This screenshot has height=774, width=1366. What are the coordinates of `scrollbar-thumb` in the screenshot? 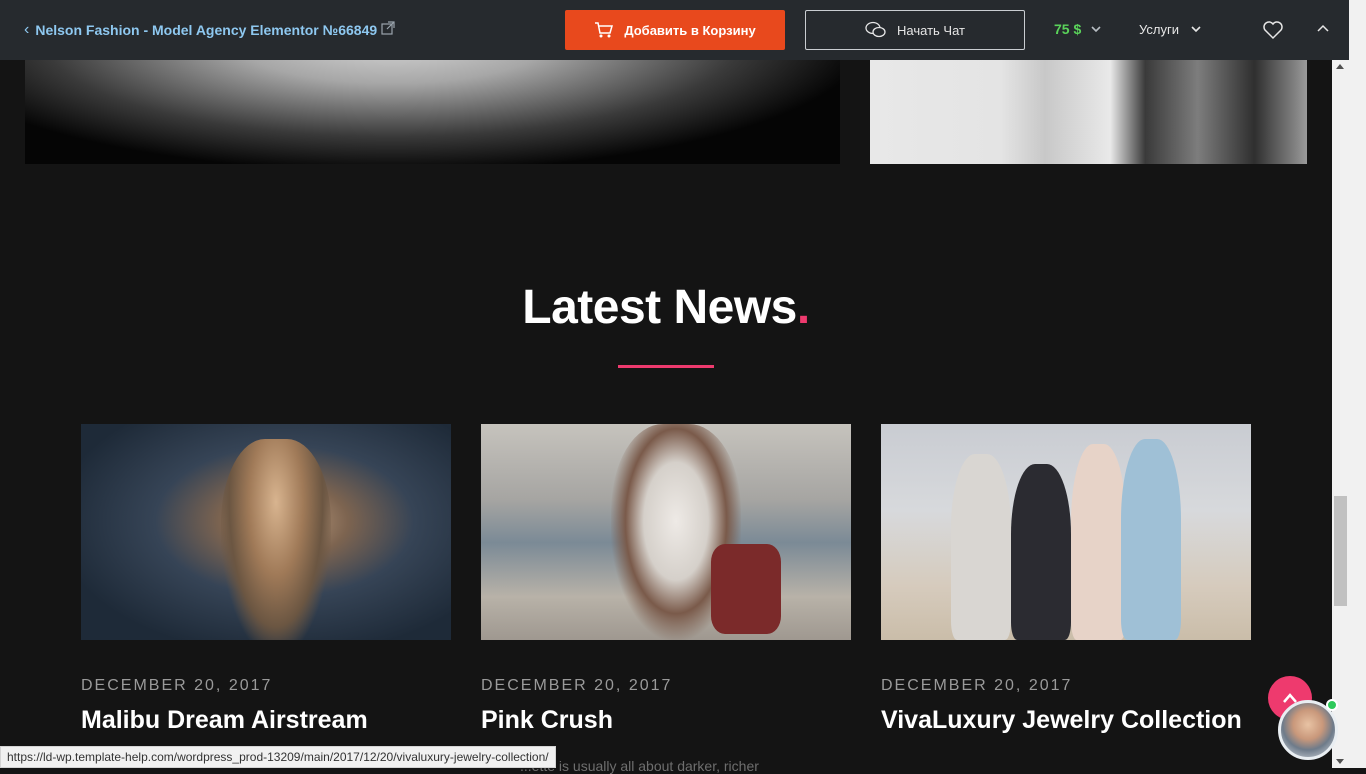 It's located at (1340, 551).